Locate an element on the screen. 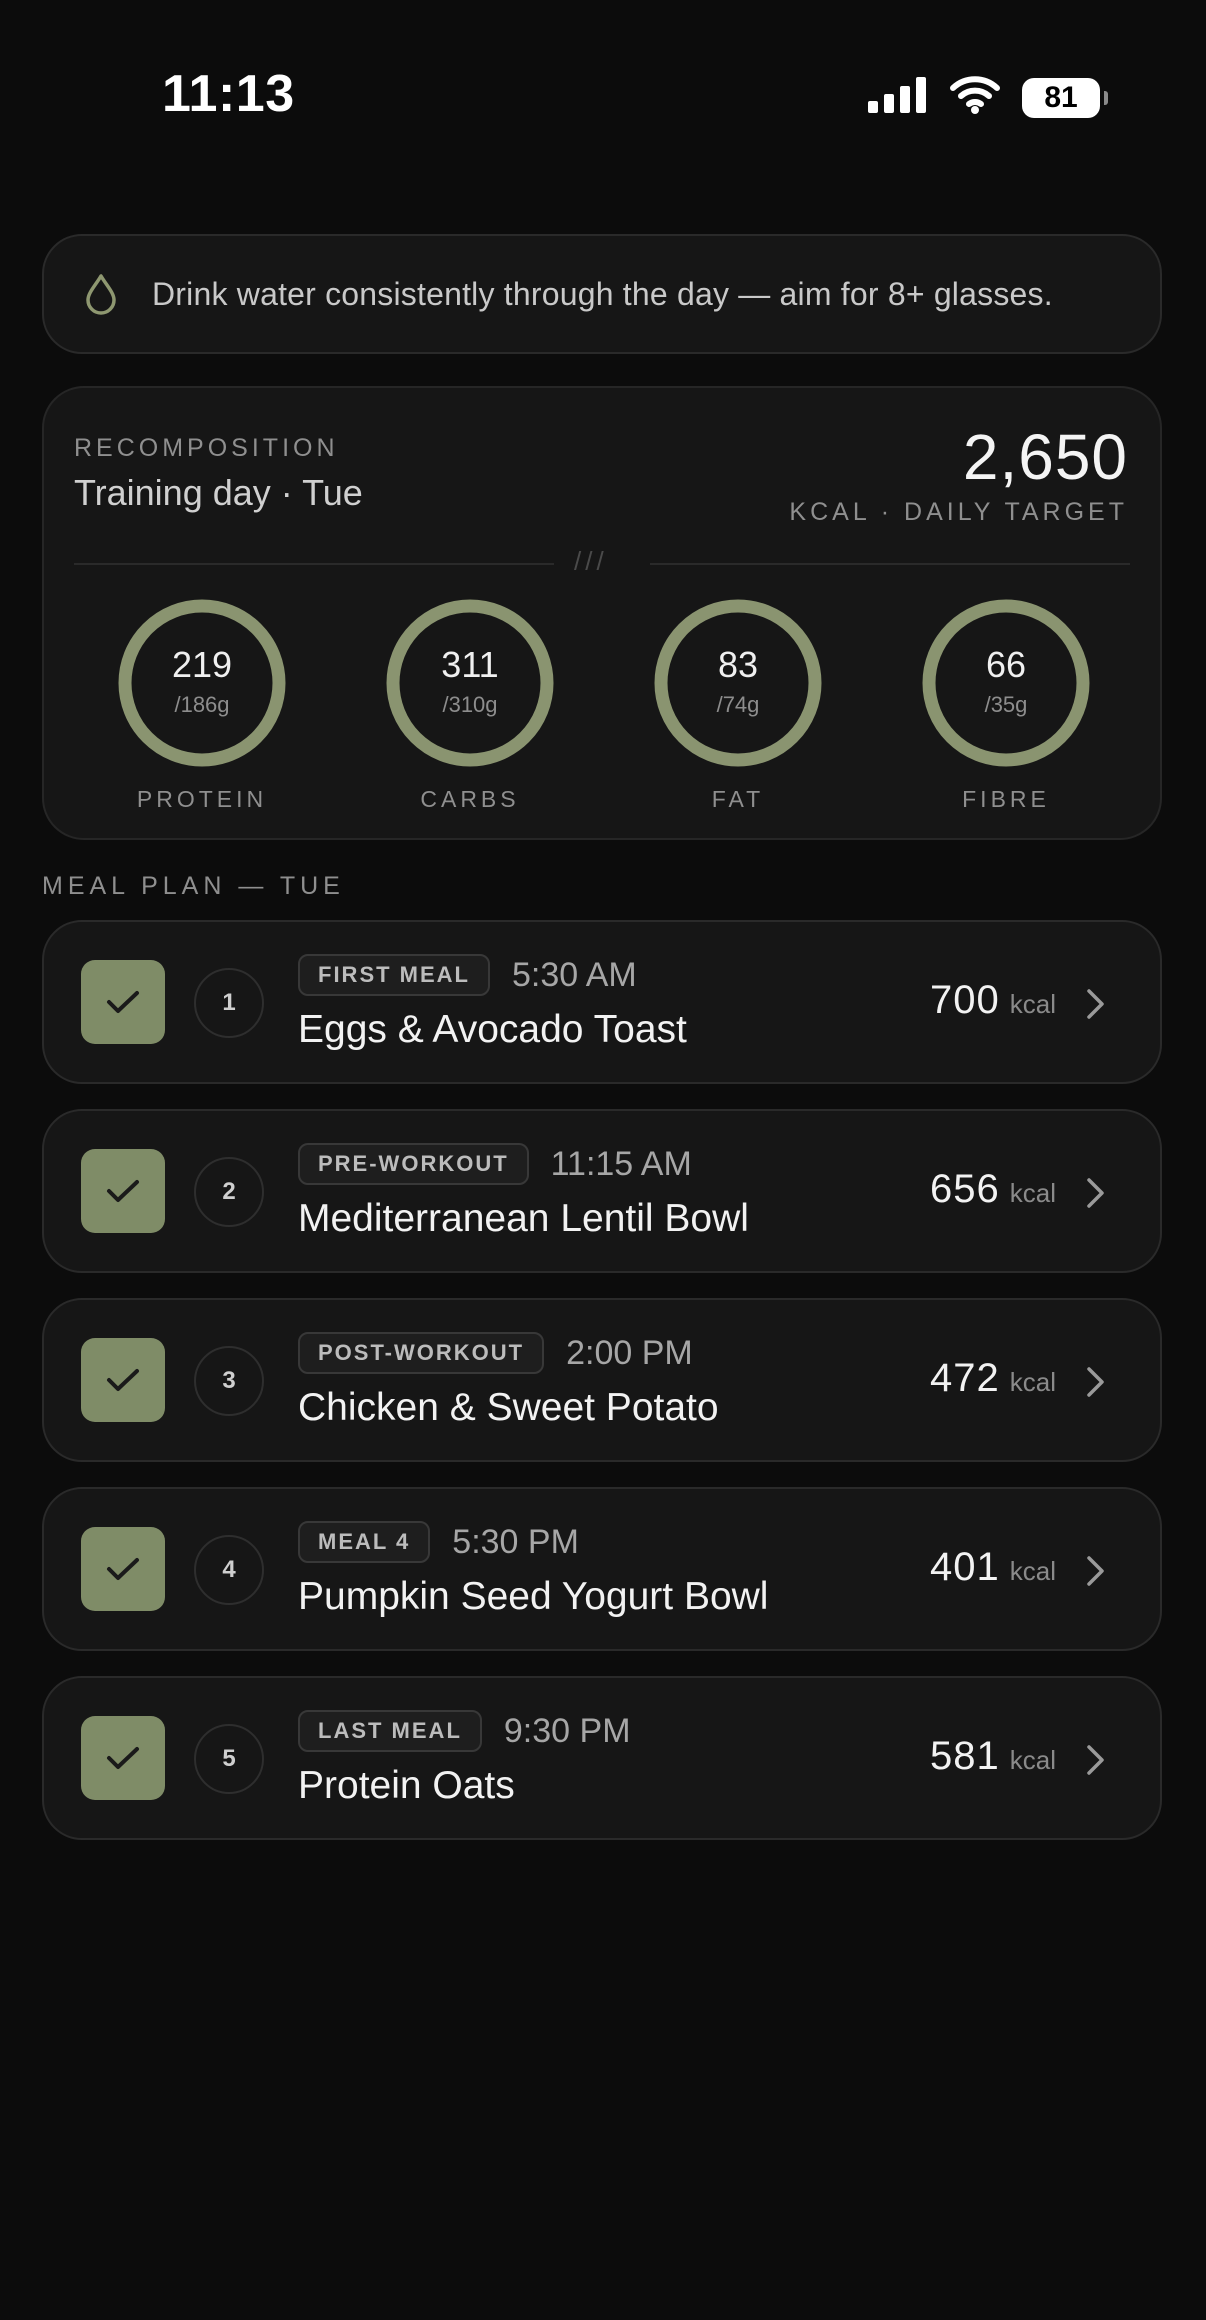 This screenshot has height=2320, width=1206. meal-number: 5 is located at coordinates (229, 1759).